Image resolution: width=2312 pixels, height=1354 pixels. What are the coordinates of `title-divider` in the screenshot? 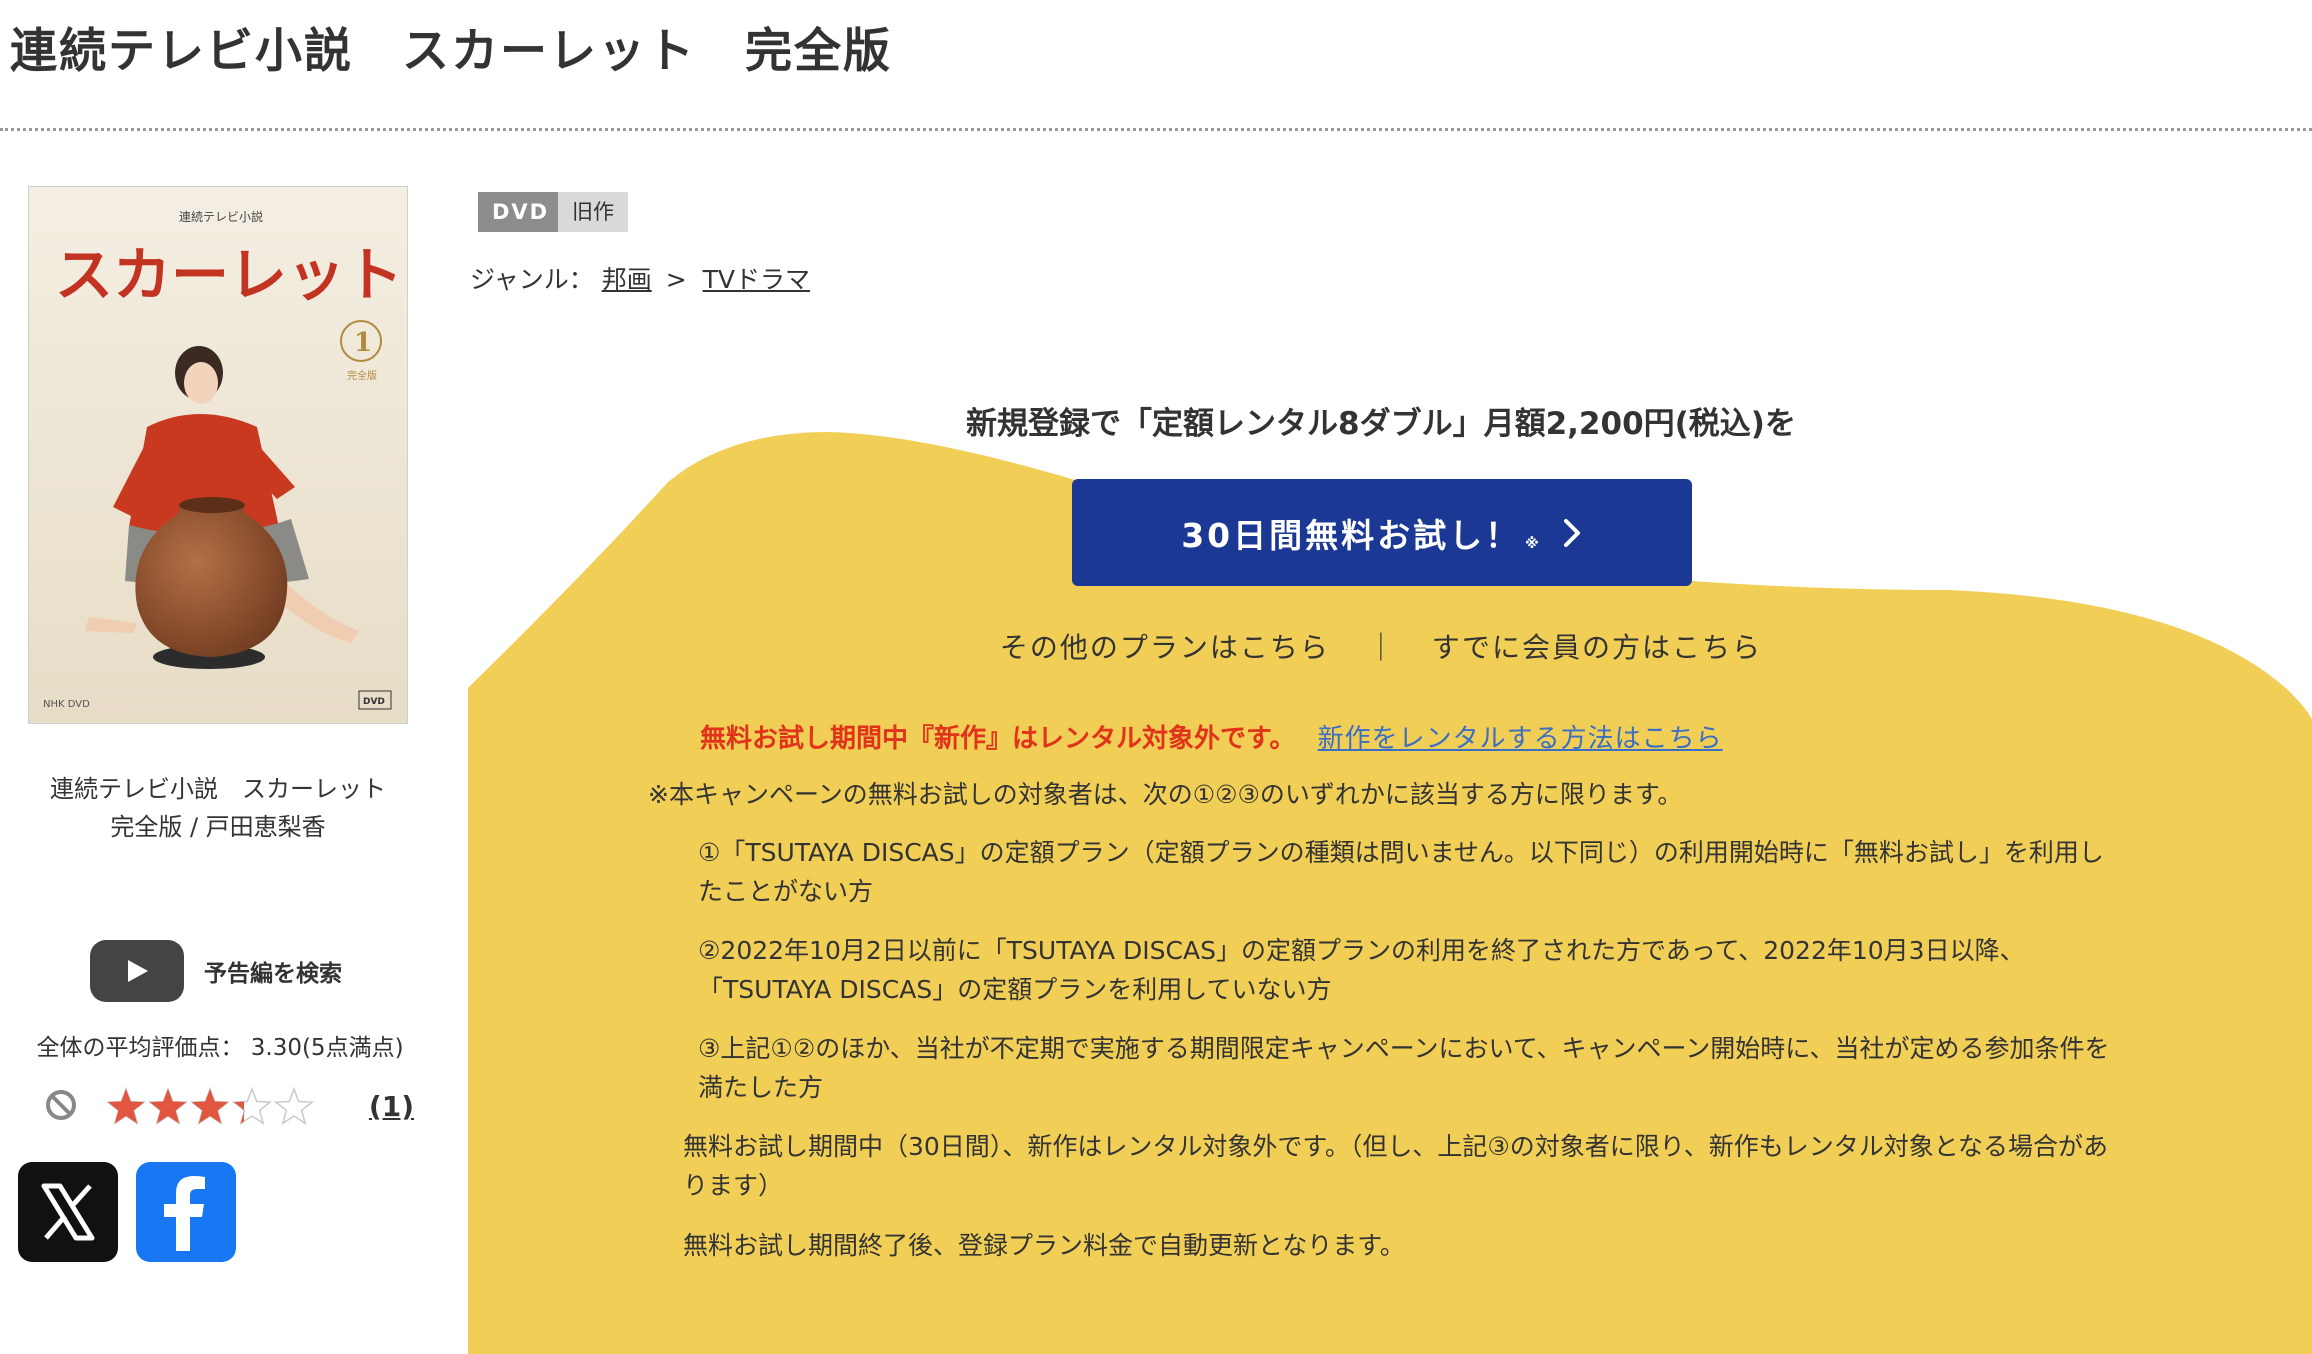 It's located at (1156, 129).